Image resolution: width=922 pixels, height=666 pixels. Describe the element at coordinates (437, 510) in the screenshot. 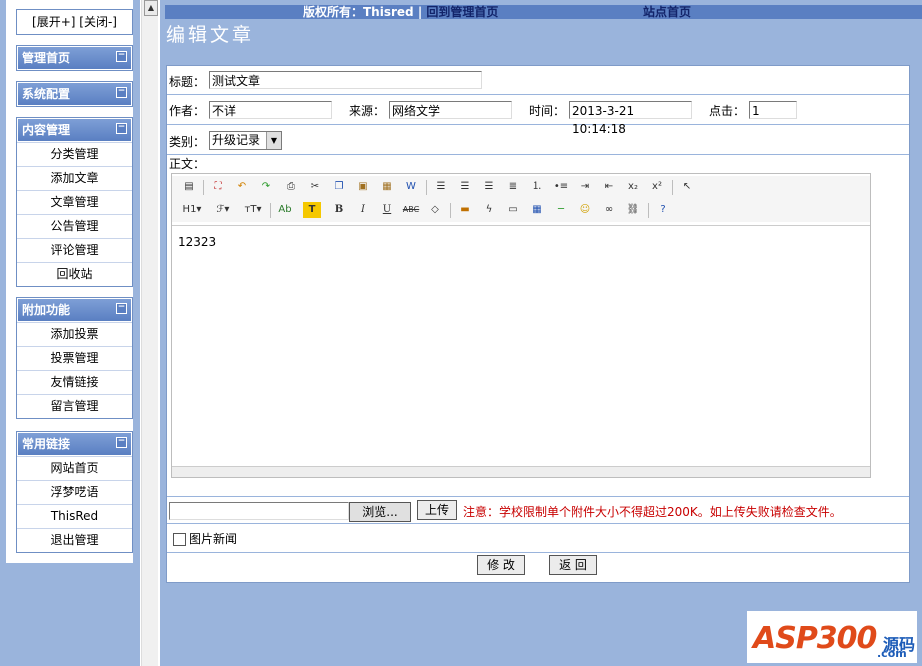

I see `upload-button: 上传` at that location.